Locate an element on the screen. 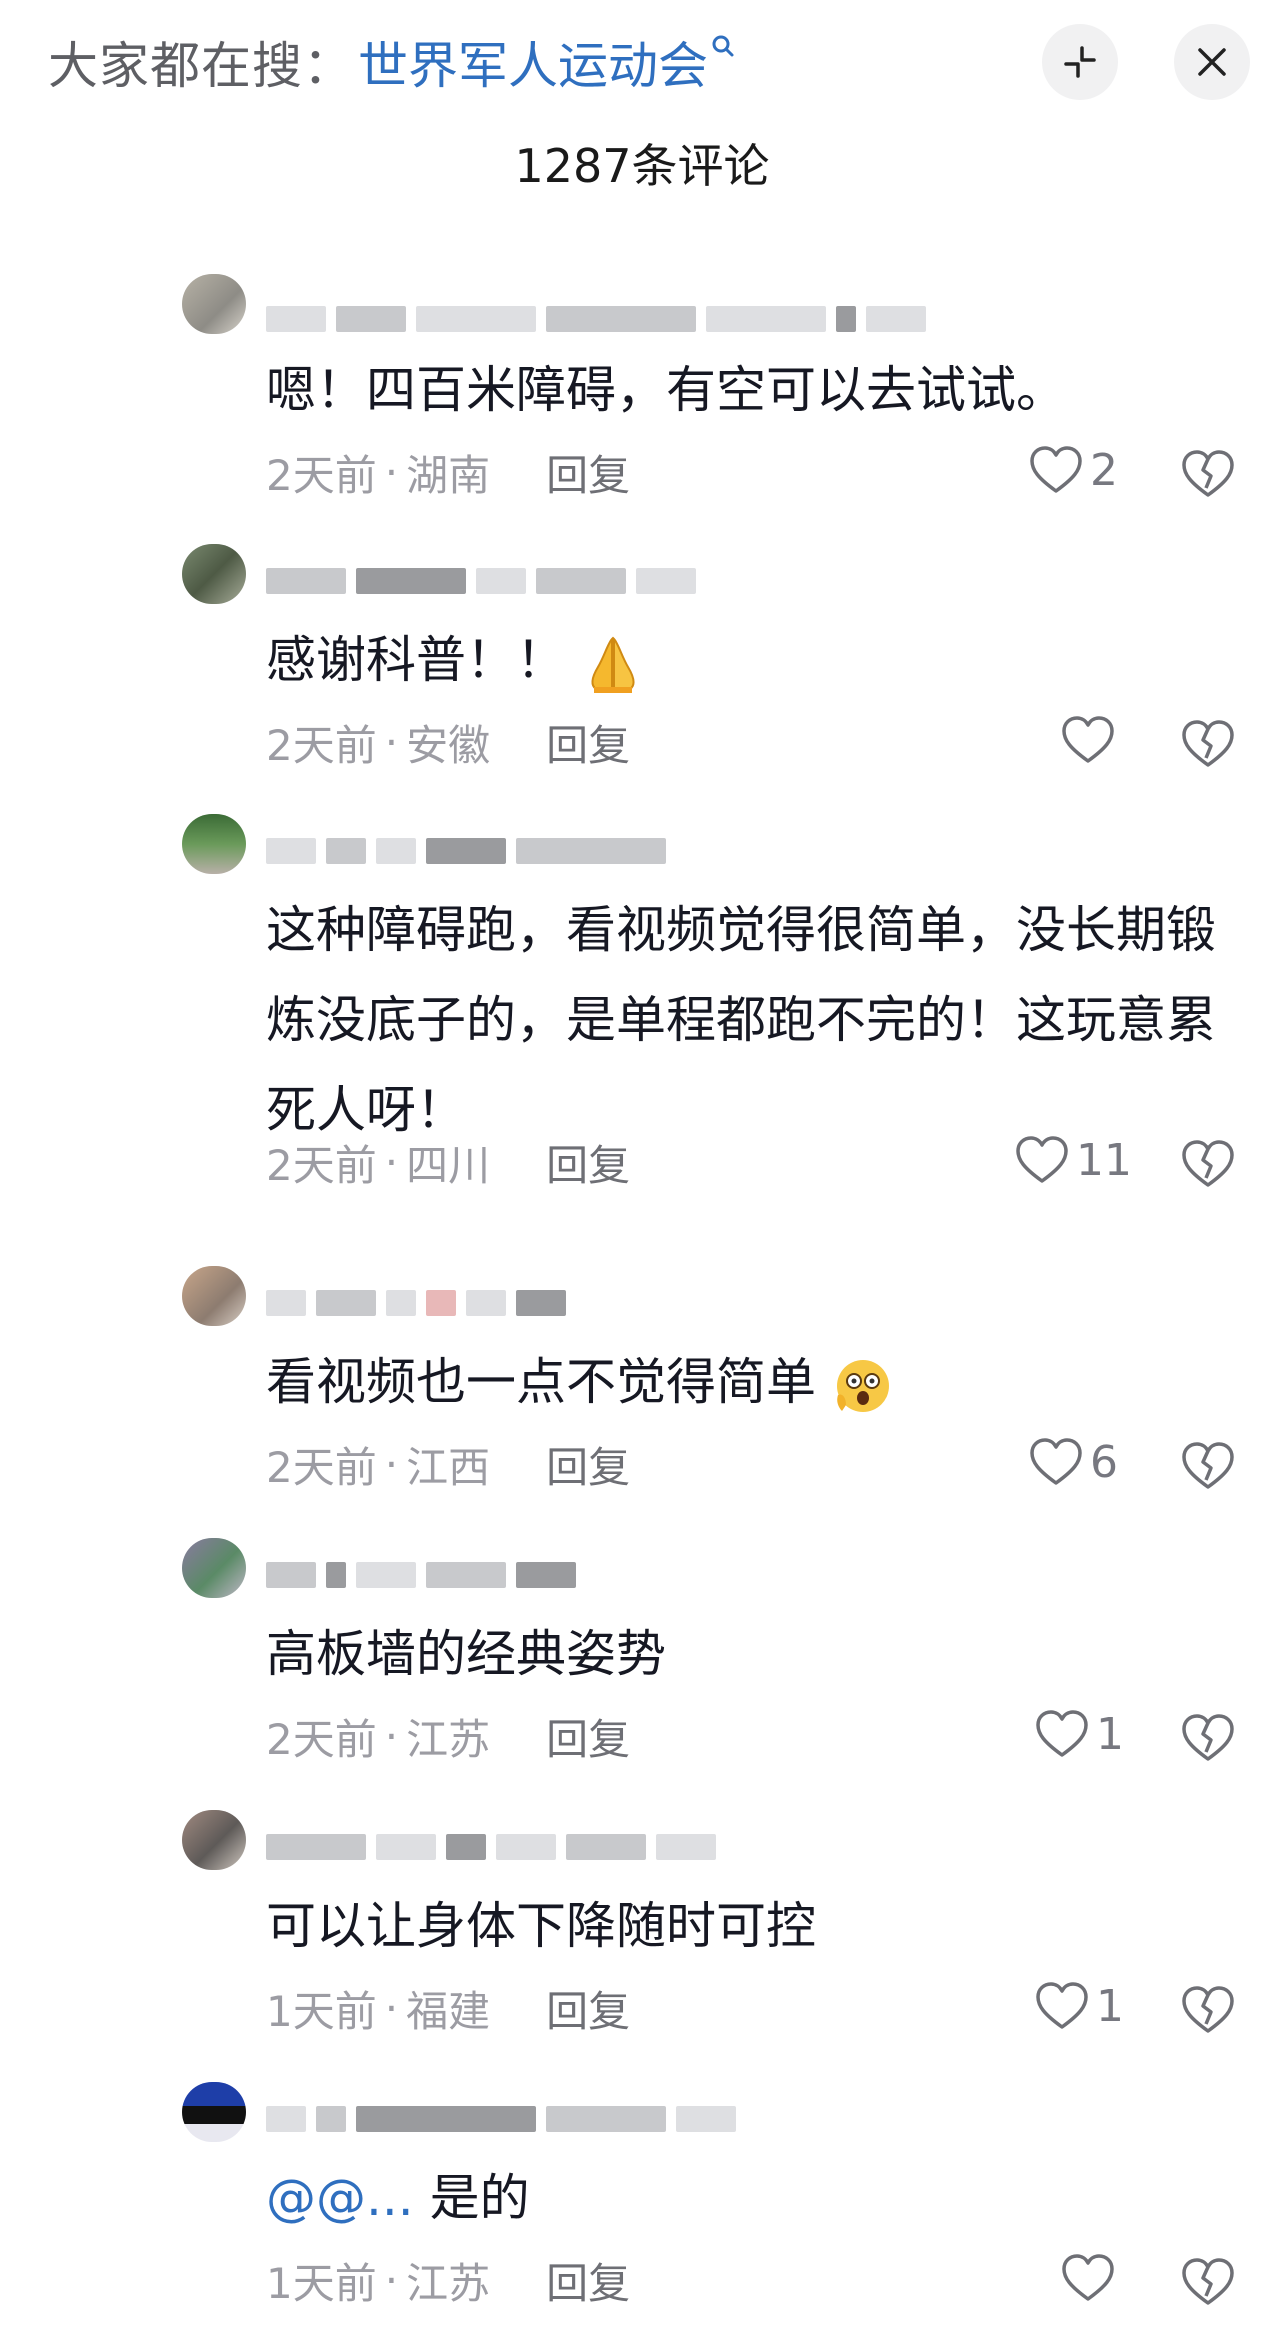  comment-item: 感谢科普！！ 2天前 · 安徽 回复 is located at coordinates (642, 665).